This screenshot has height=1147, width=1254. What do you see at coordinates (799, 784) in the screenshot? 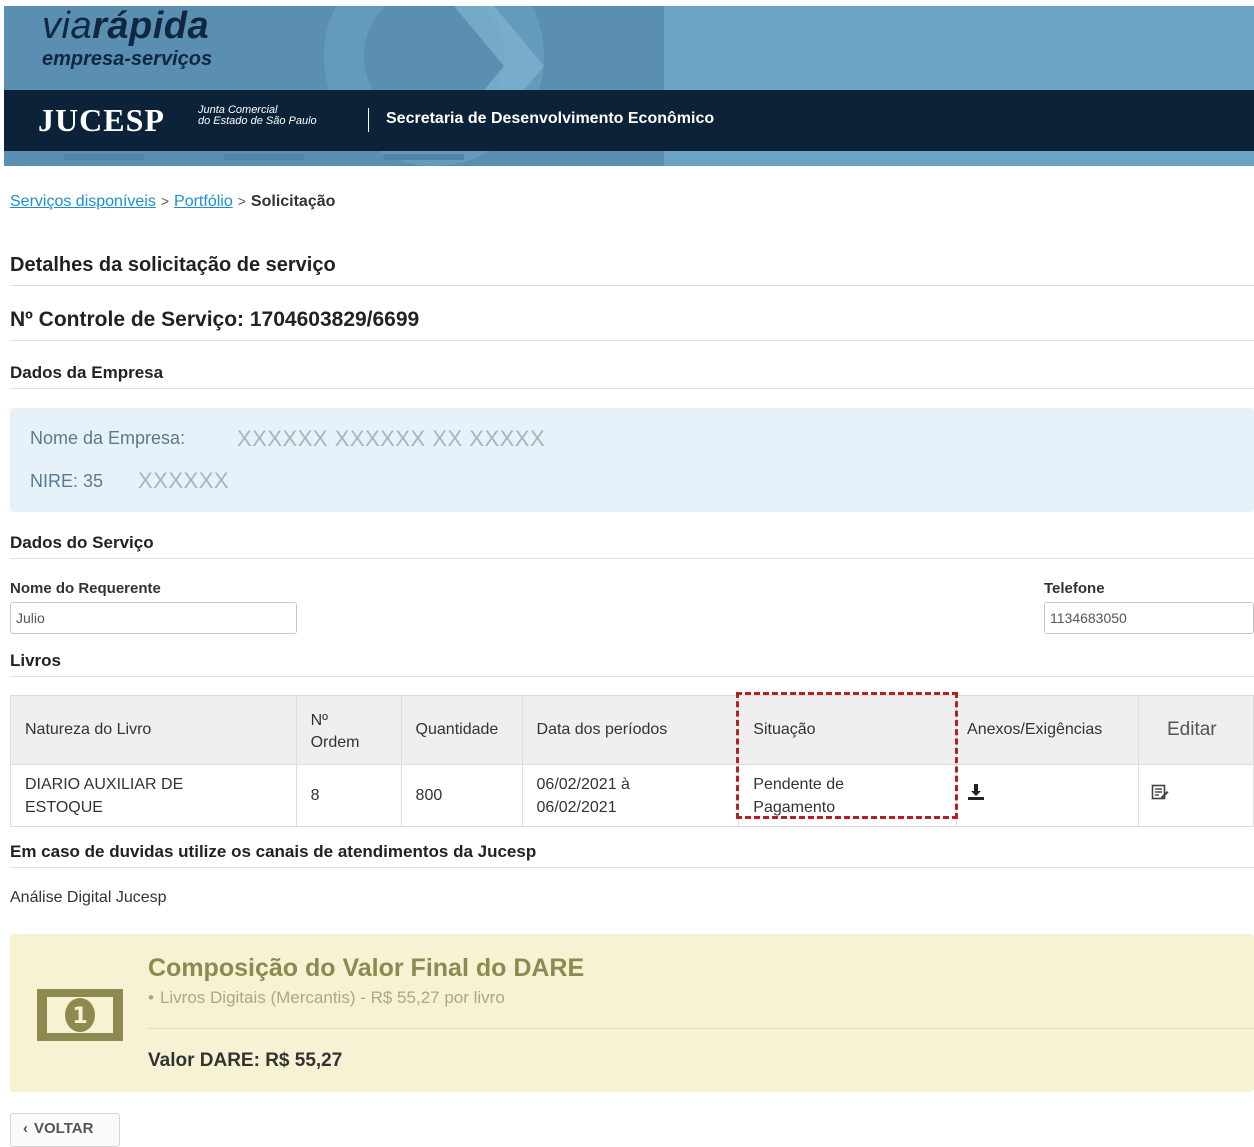
I see `cell-situacao-line1: Pendente de` at bounding box center [799, 784].